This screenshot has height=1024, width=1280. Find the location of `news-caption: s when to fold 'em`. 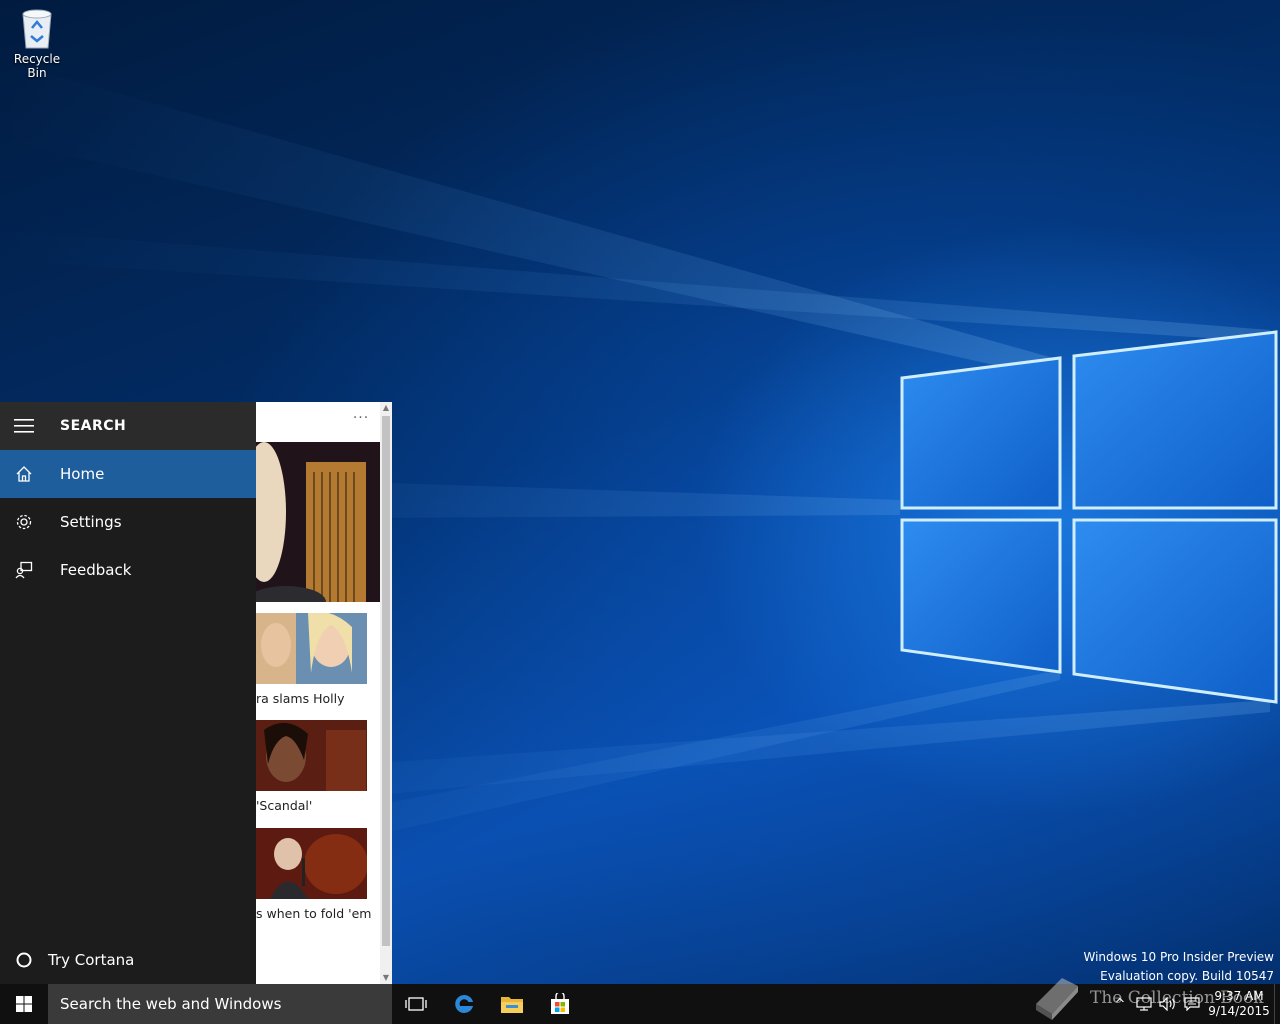

news-caption: s when to fold 'em is located at coordinates (318, 913).